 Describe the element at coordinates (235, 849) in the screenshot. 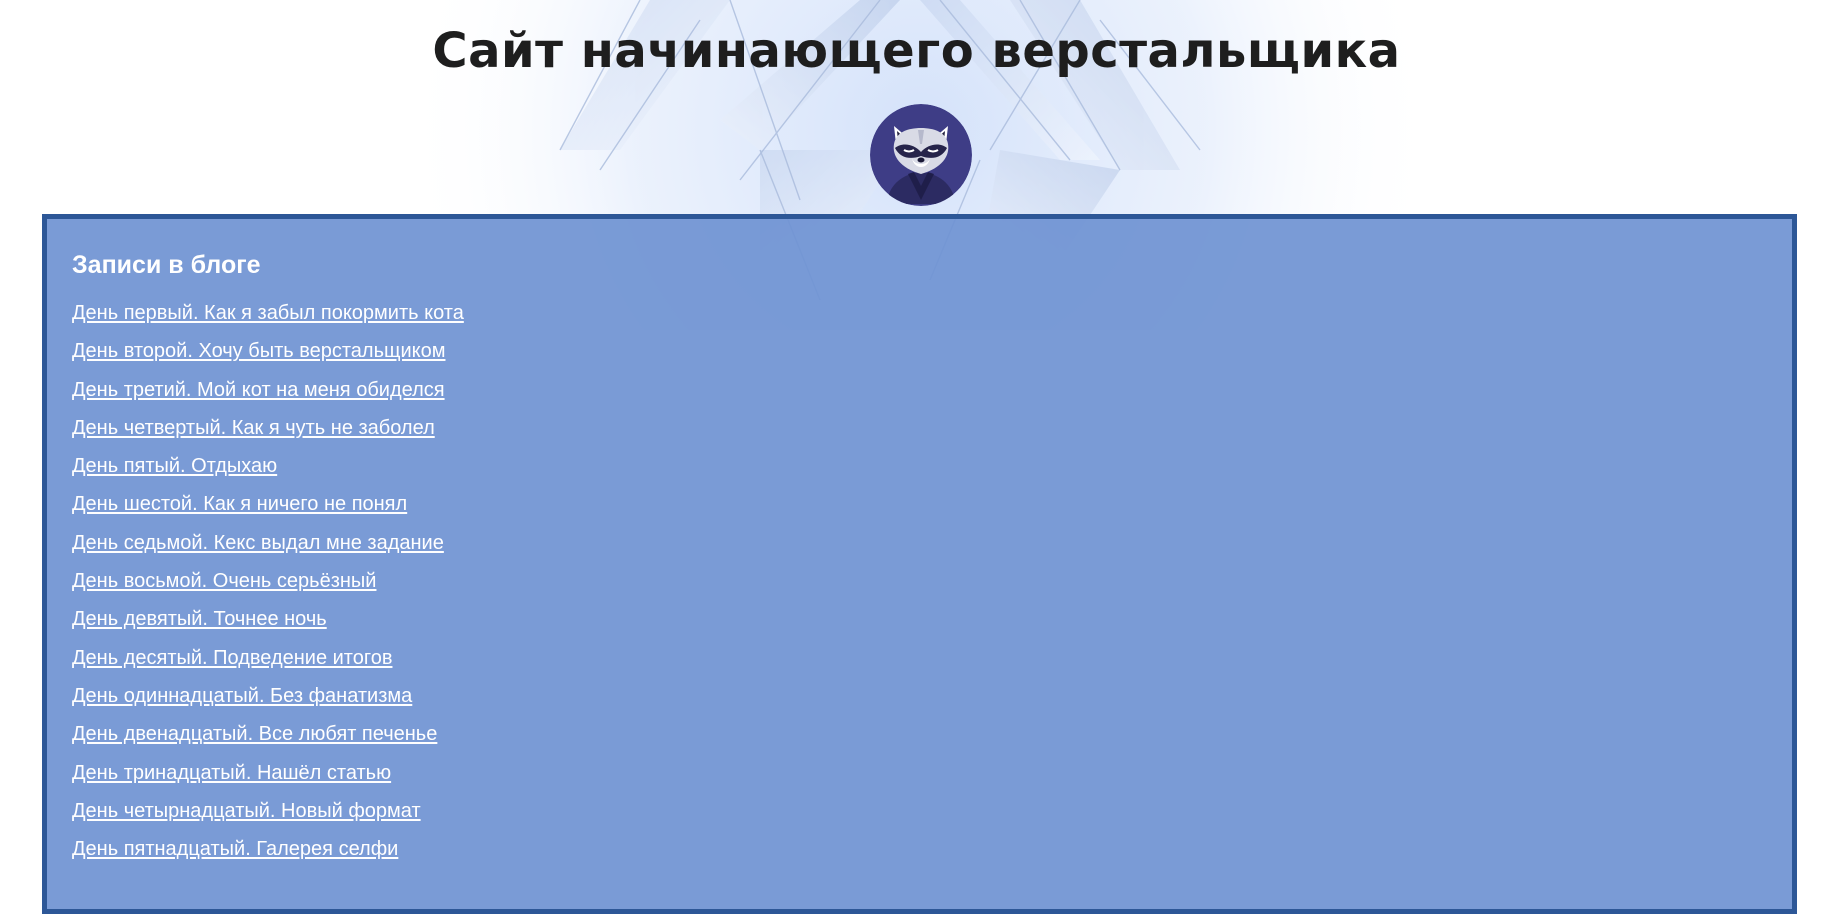

I see `post-link-15: День пятнадцатый. Галерея селфи` at that location.